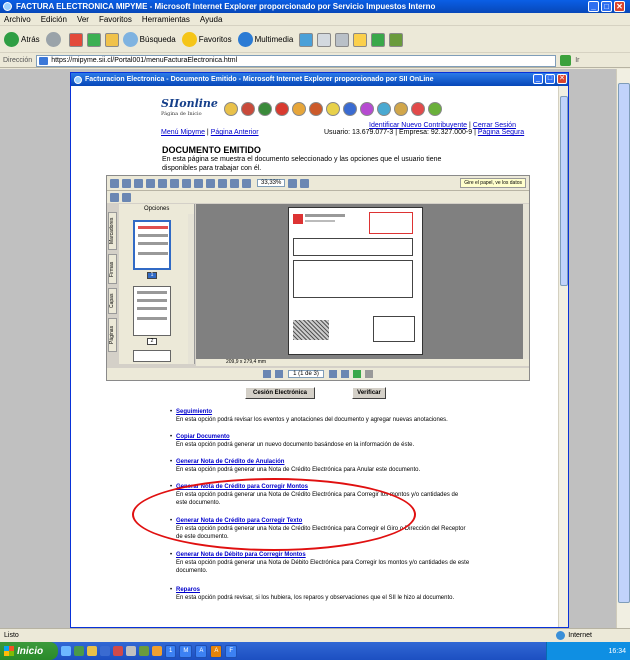 The width and height of the screenshot is (630, 660). Describe the element at coordinates (156, 209) in the screenshot. I see `options-menu: Opciones` at that location.